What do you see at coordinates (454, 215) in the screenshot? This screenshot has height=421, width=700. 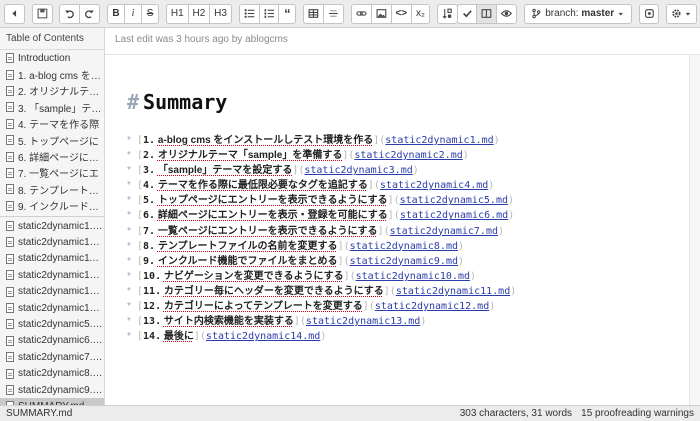 I see `entry-link: static2dynamic6.md` at bounding box center [454, 215].